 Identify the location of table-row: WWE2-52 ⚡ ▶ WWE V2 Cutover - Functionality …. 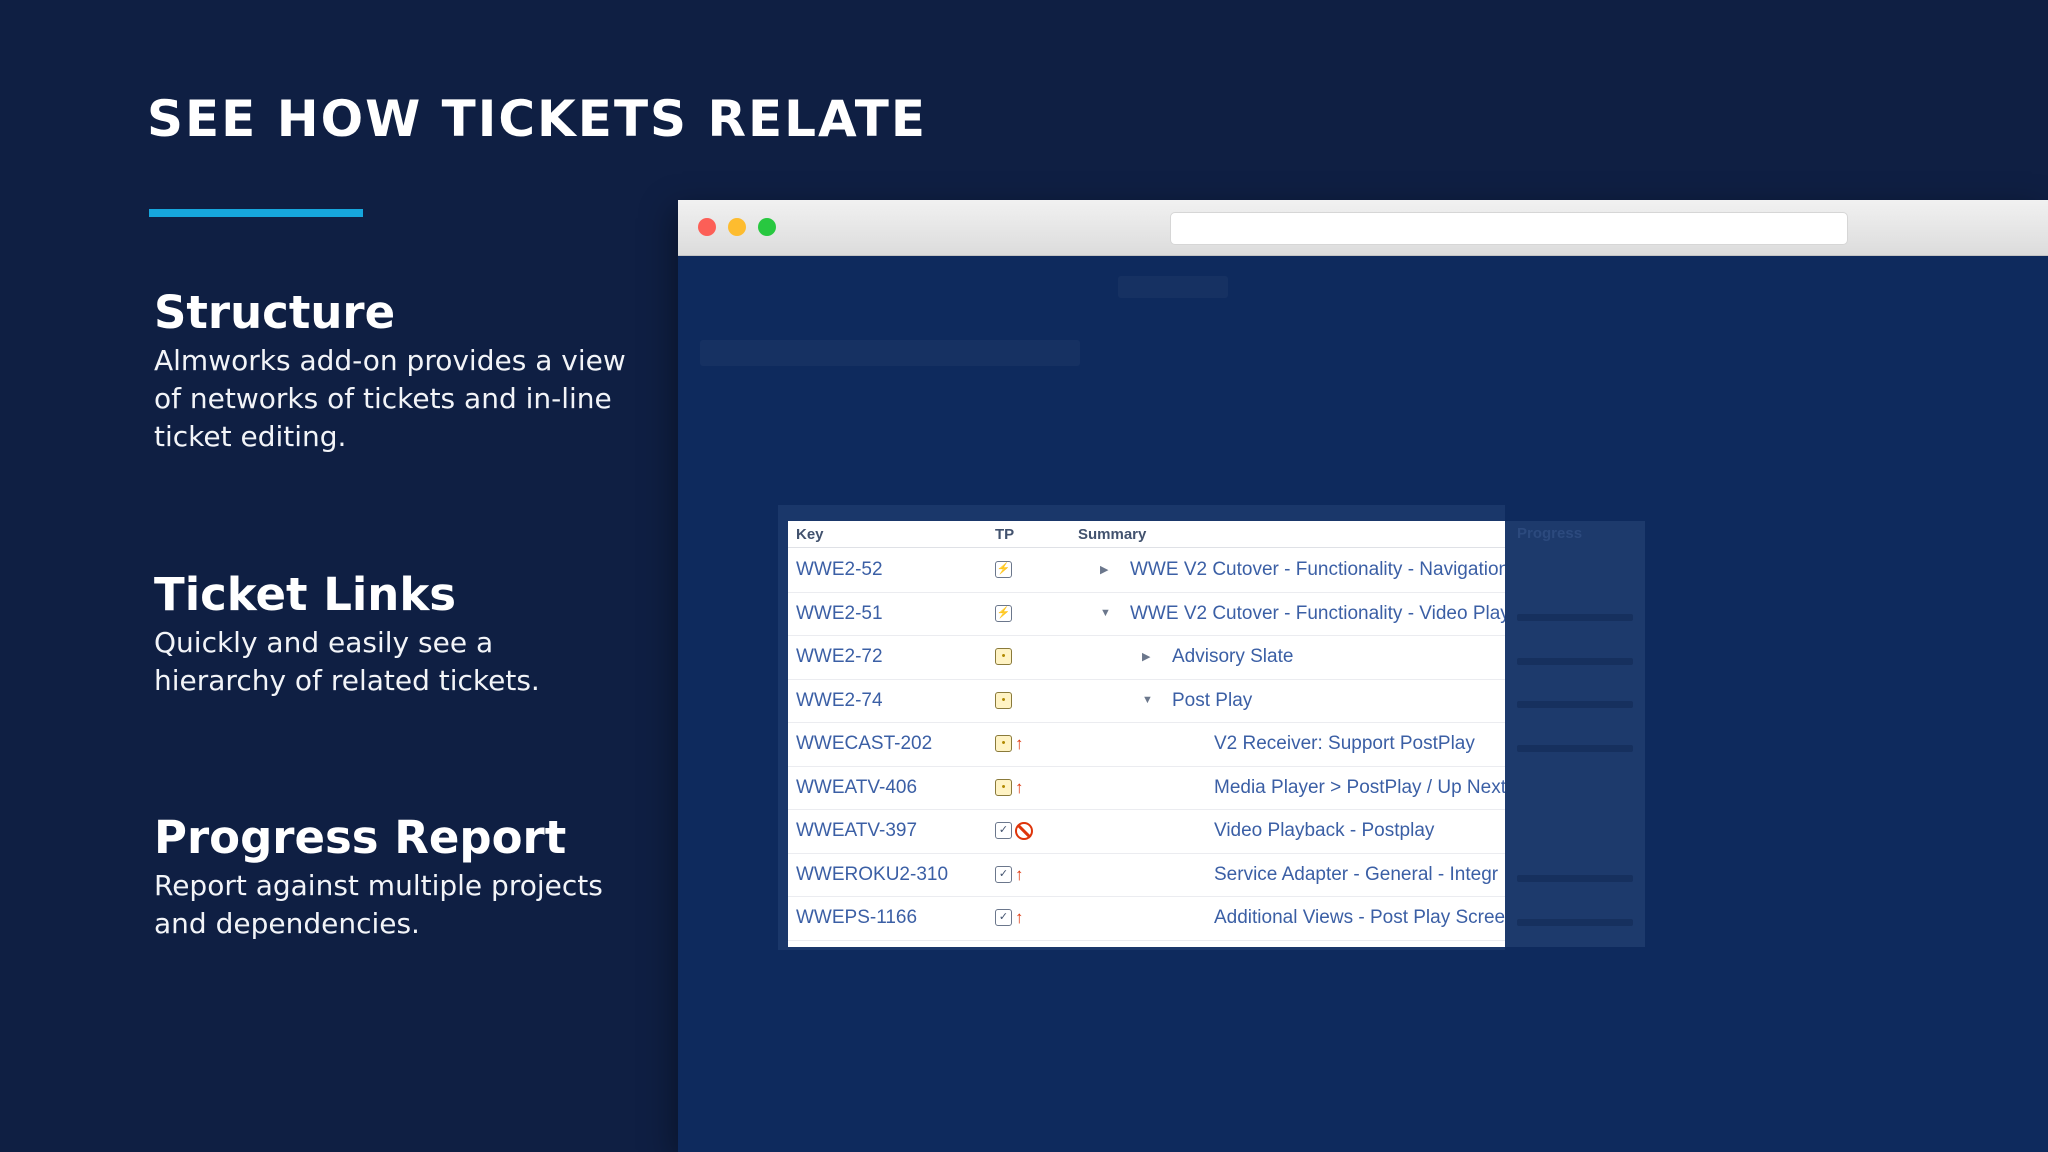
(1146, 570).